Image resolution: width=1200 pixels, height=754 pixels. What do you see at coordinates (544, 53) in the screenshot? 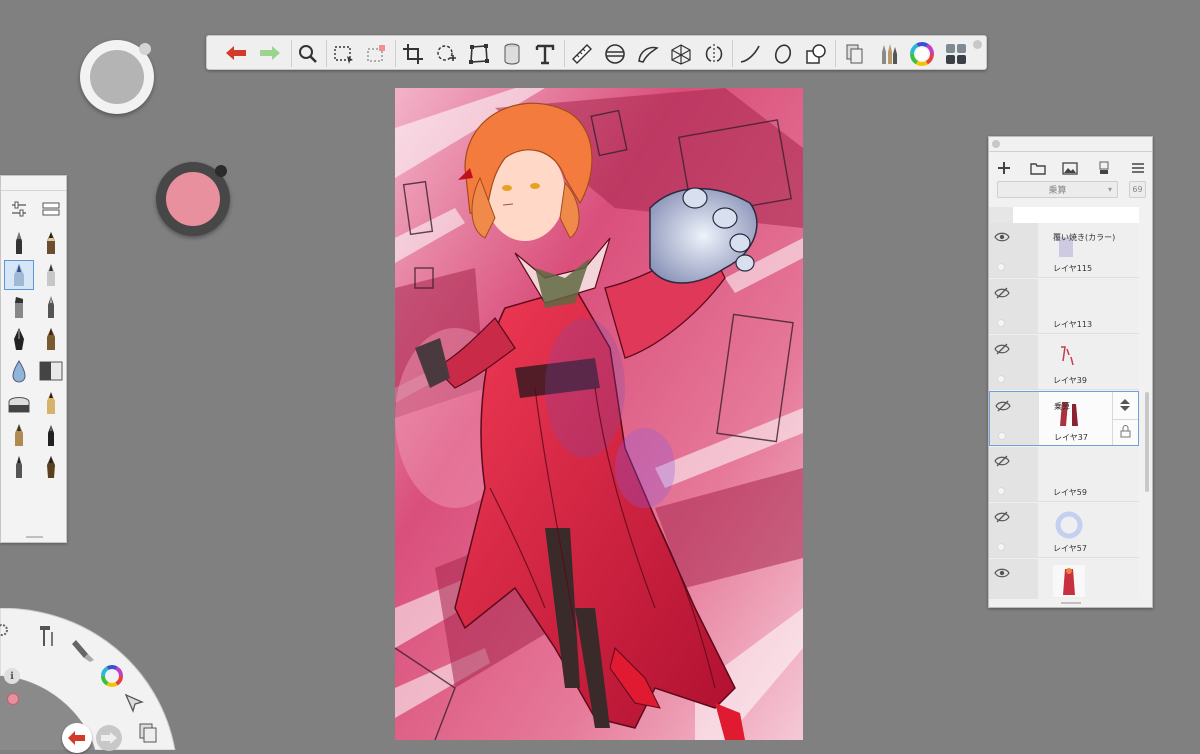
I see `text-button` at bounding box center [544, 53].